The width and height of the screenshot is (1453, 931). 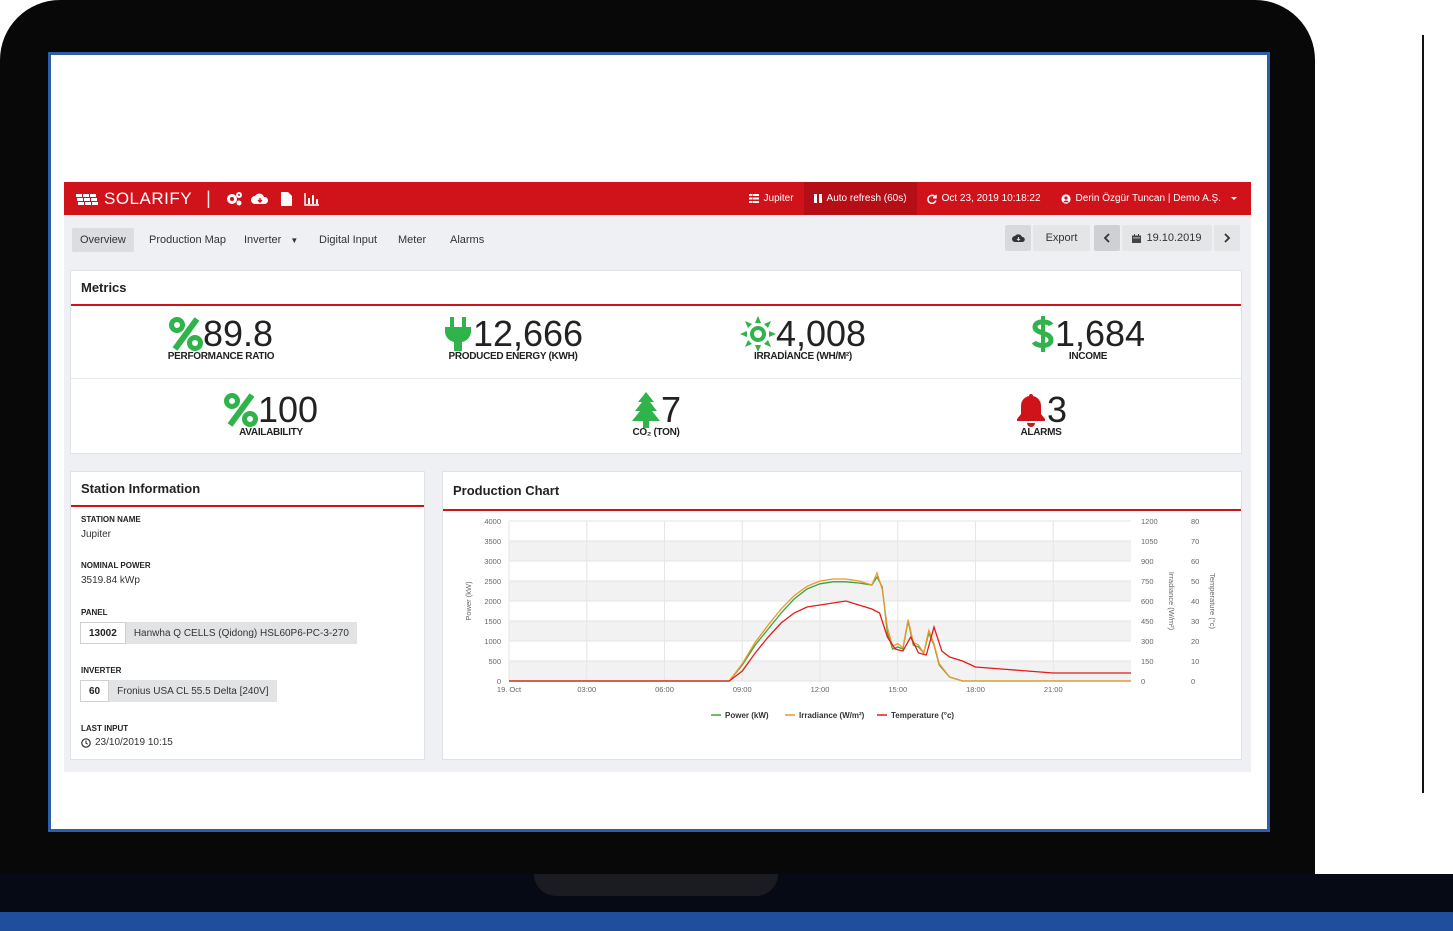 I want to click on y-left-tick-label: 4000, so click(x=492, y=521).